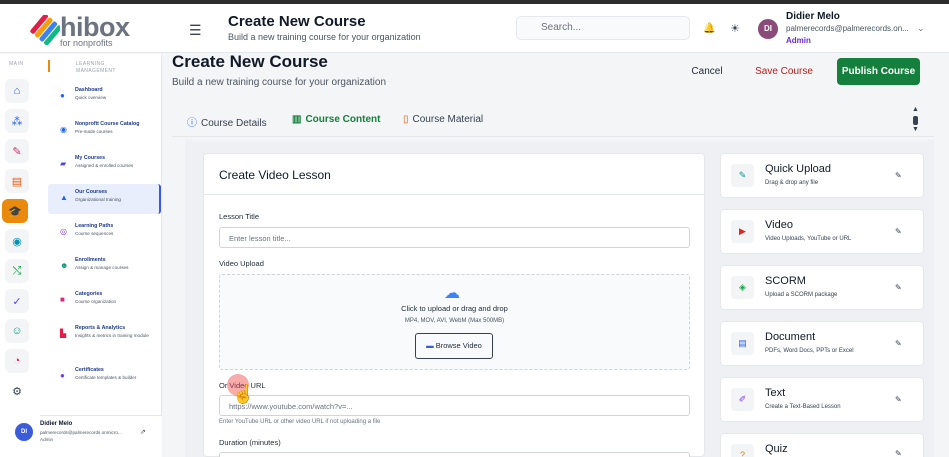  I want to click on sidebar-item-sub: Assigned & enrolled courses, so click(104, 165).